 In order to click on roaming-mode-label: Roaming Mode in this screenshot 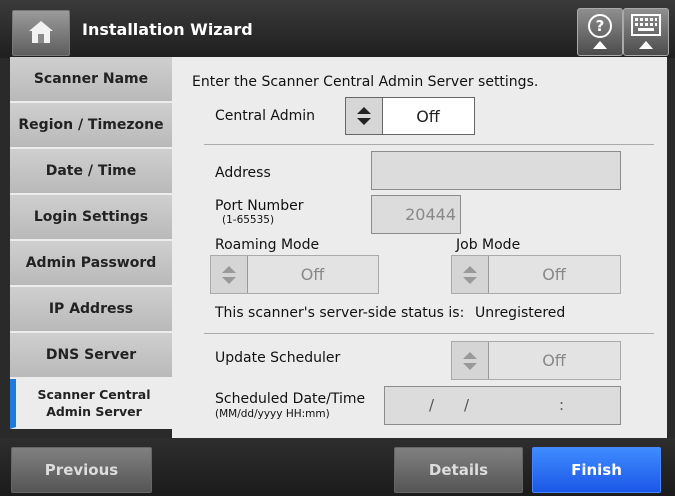, I will do `click(267, 245)`.